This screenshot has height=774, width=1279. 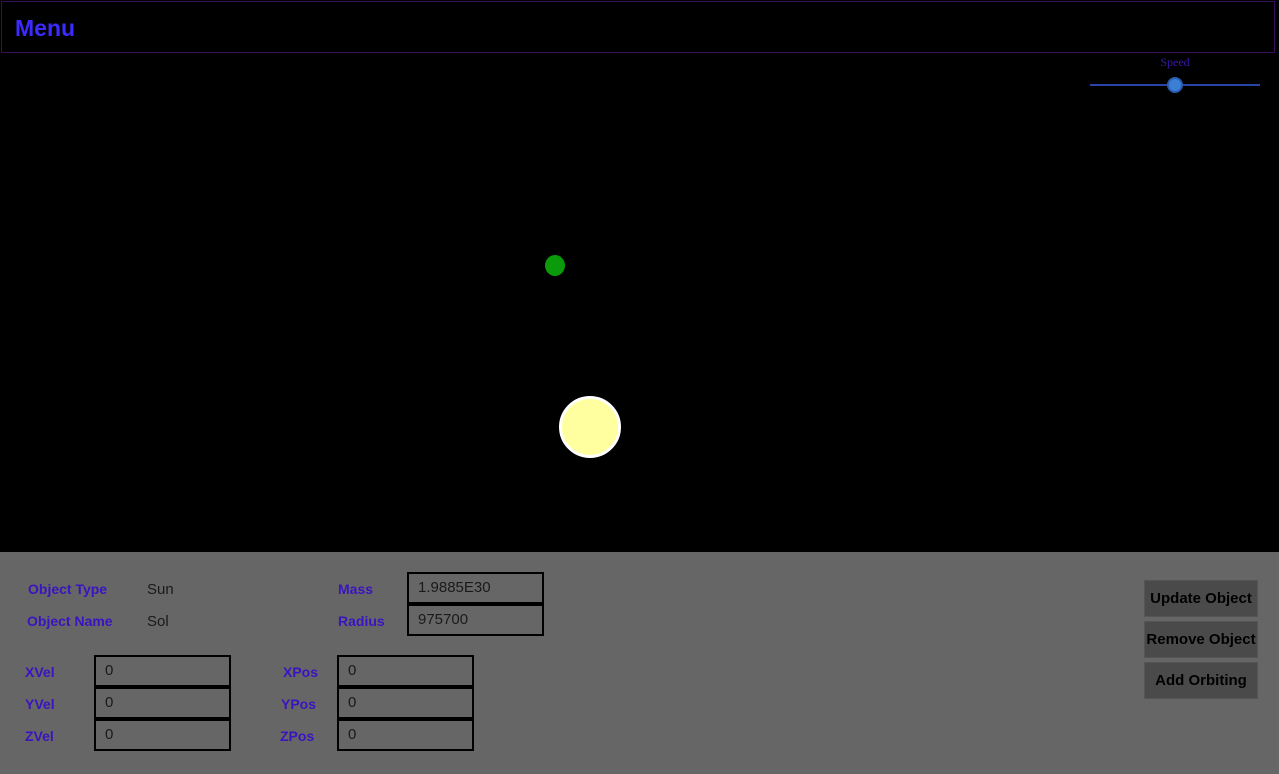 What do you see at coordinates (40, 704) in the screenshot?
I see `yvel-label: YVel` at bounding box center [40, 704].